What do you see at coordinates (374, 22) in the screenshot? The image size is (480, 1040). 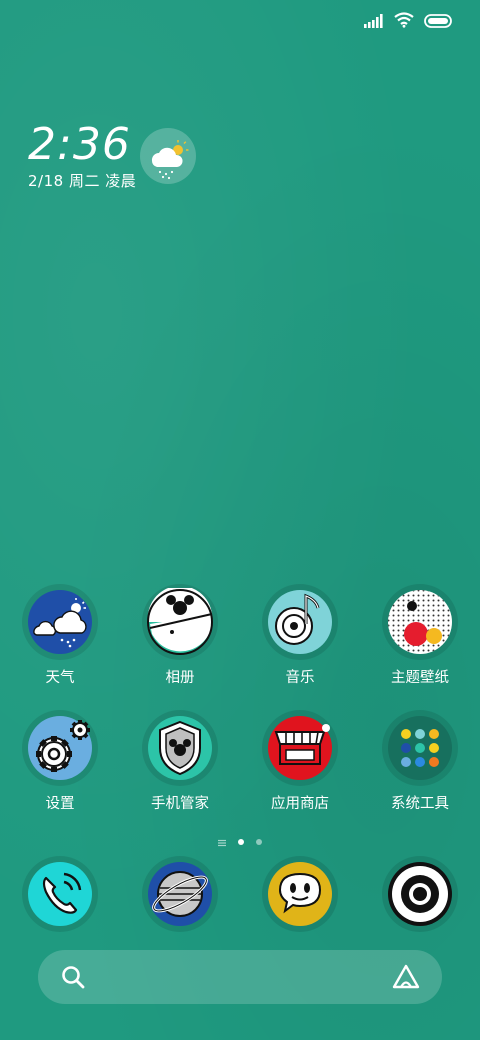 I see `signal-icon` at bounding box center [374, 22].